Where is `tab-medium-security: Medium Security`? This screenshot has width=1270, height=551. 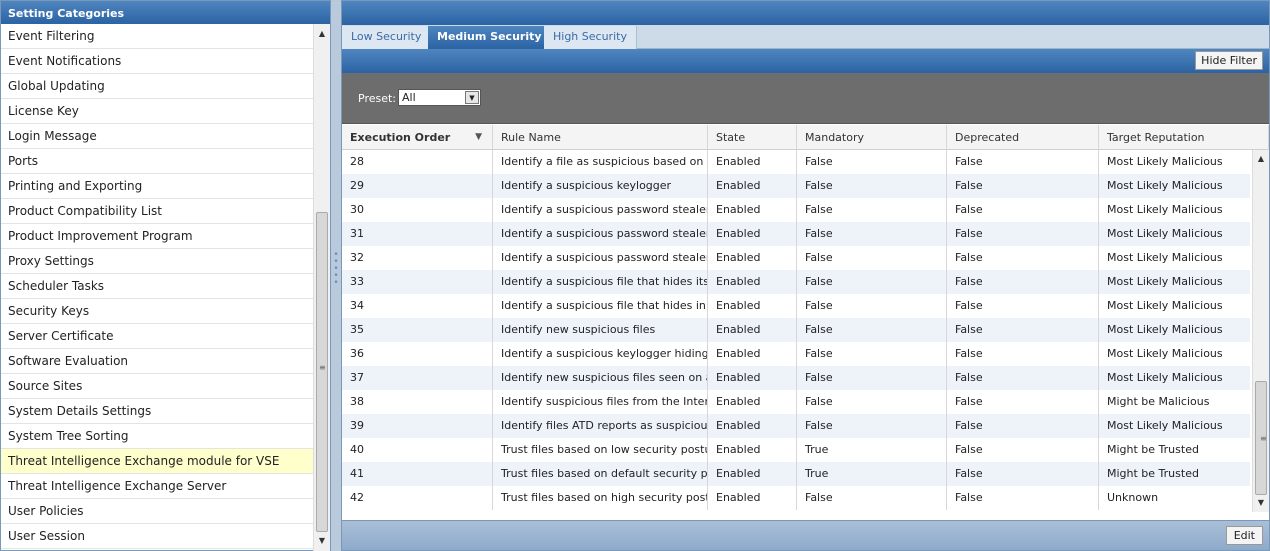
tab-medium-security: Medium Security is located at coordinates (490, 37).